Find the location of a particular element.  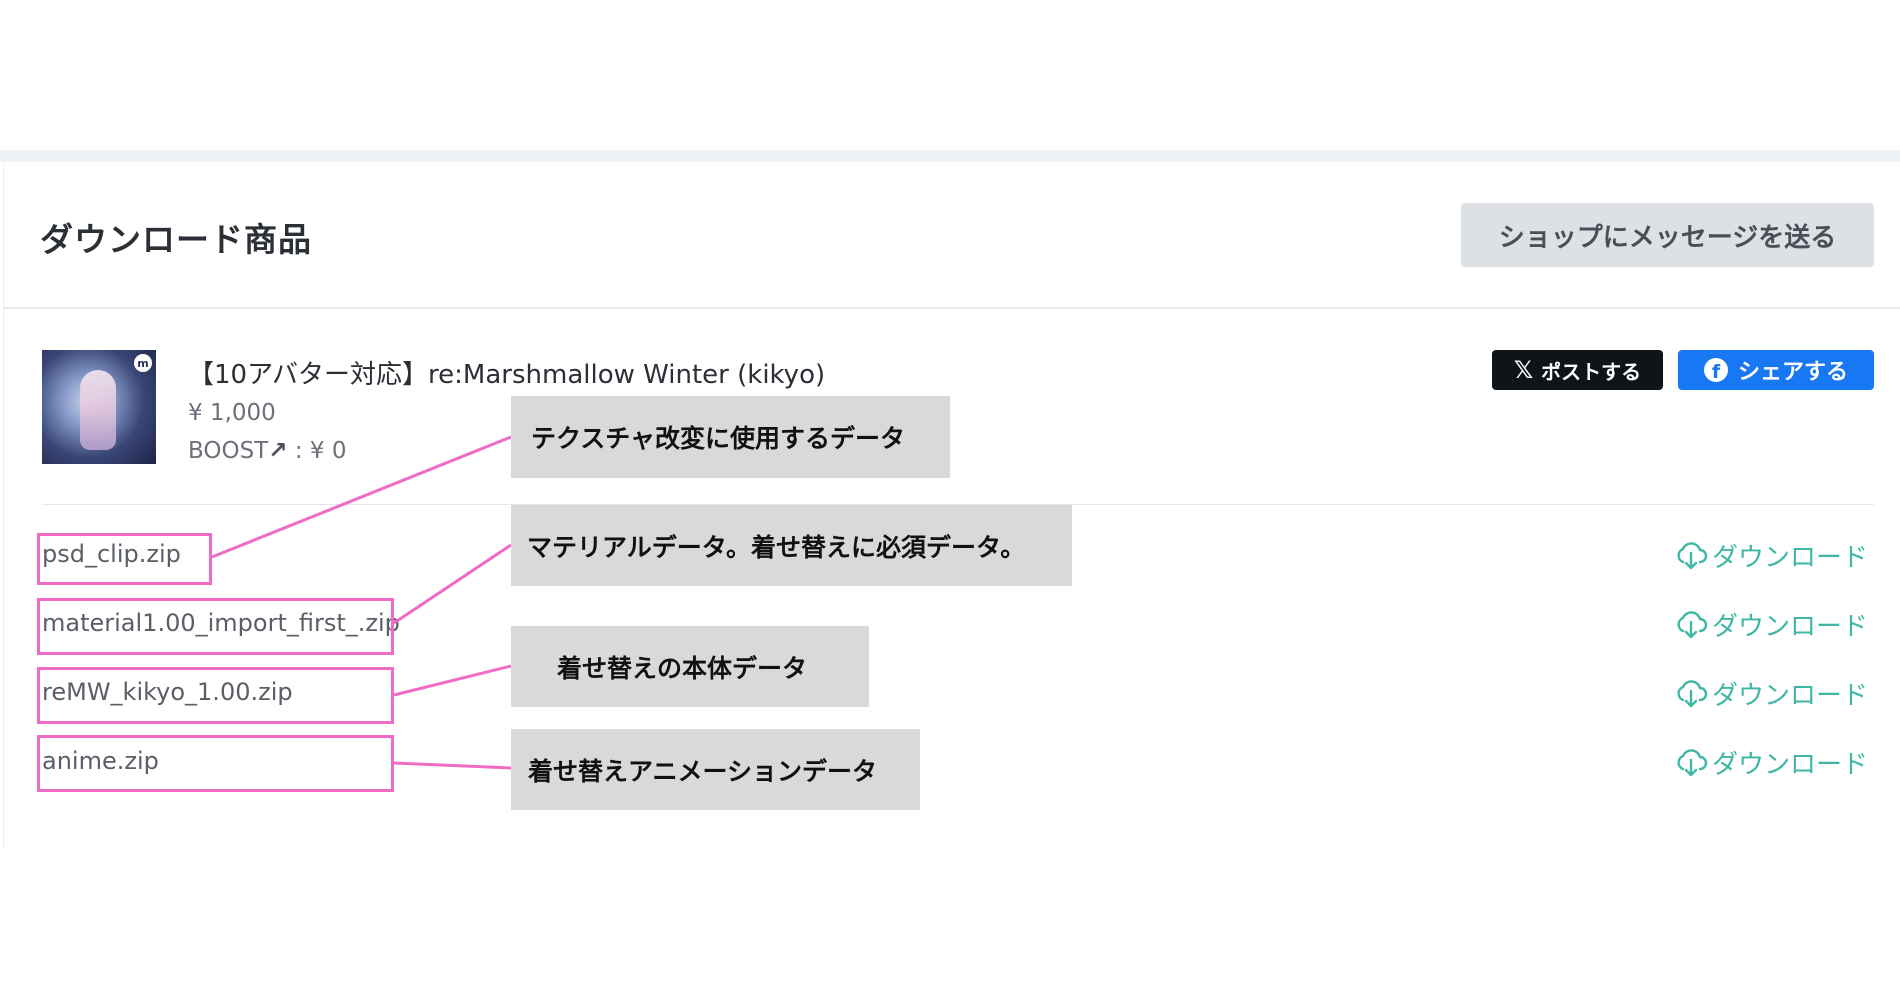

annotation-callout-material: マテリアルデータ。着せ替えに必須データ。 is located at coordinates (791, 545).